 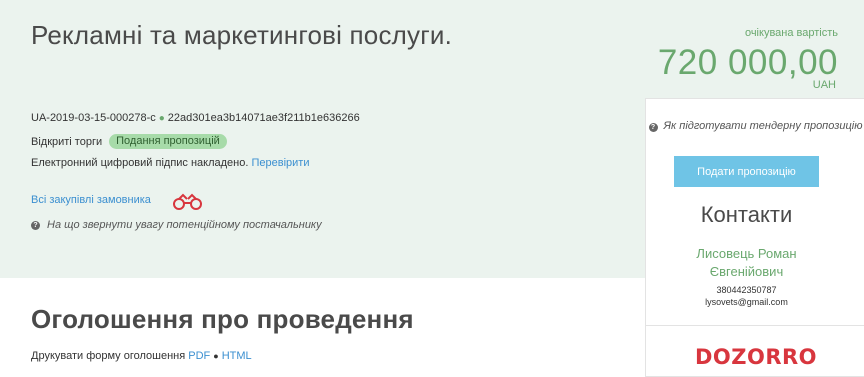 I want to click on expected-currency: UAH, so click(x=824, y=85).